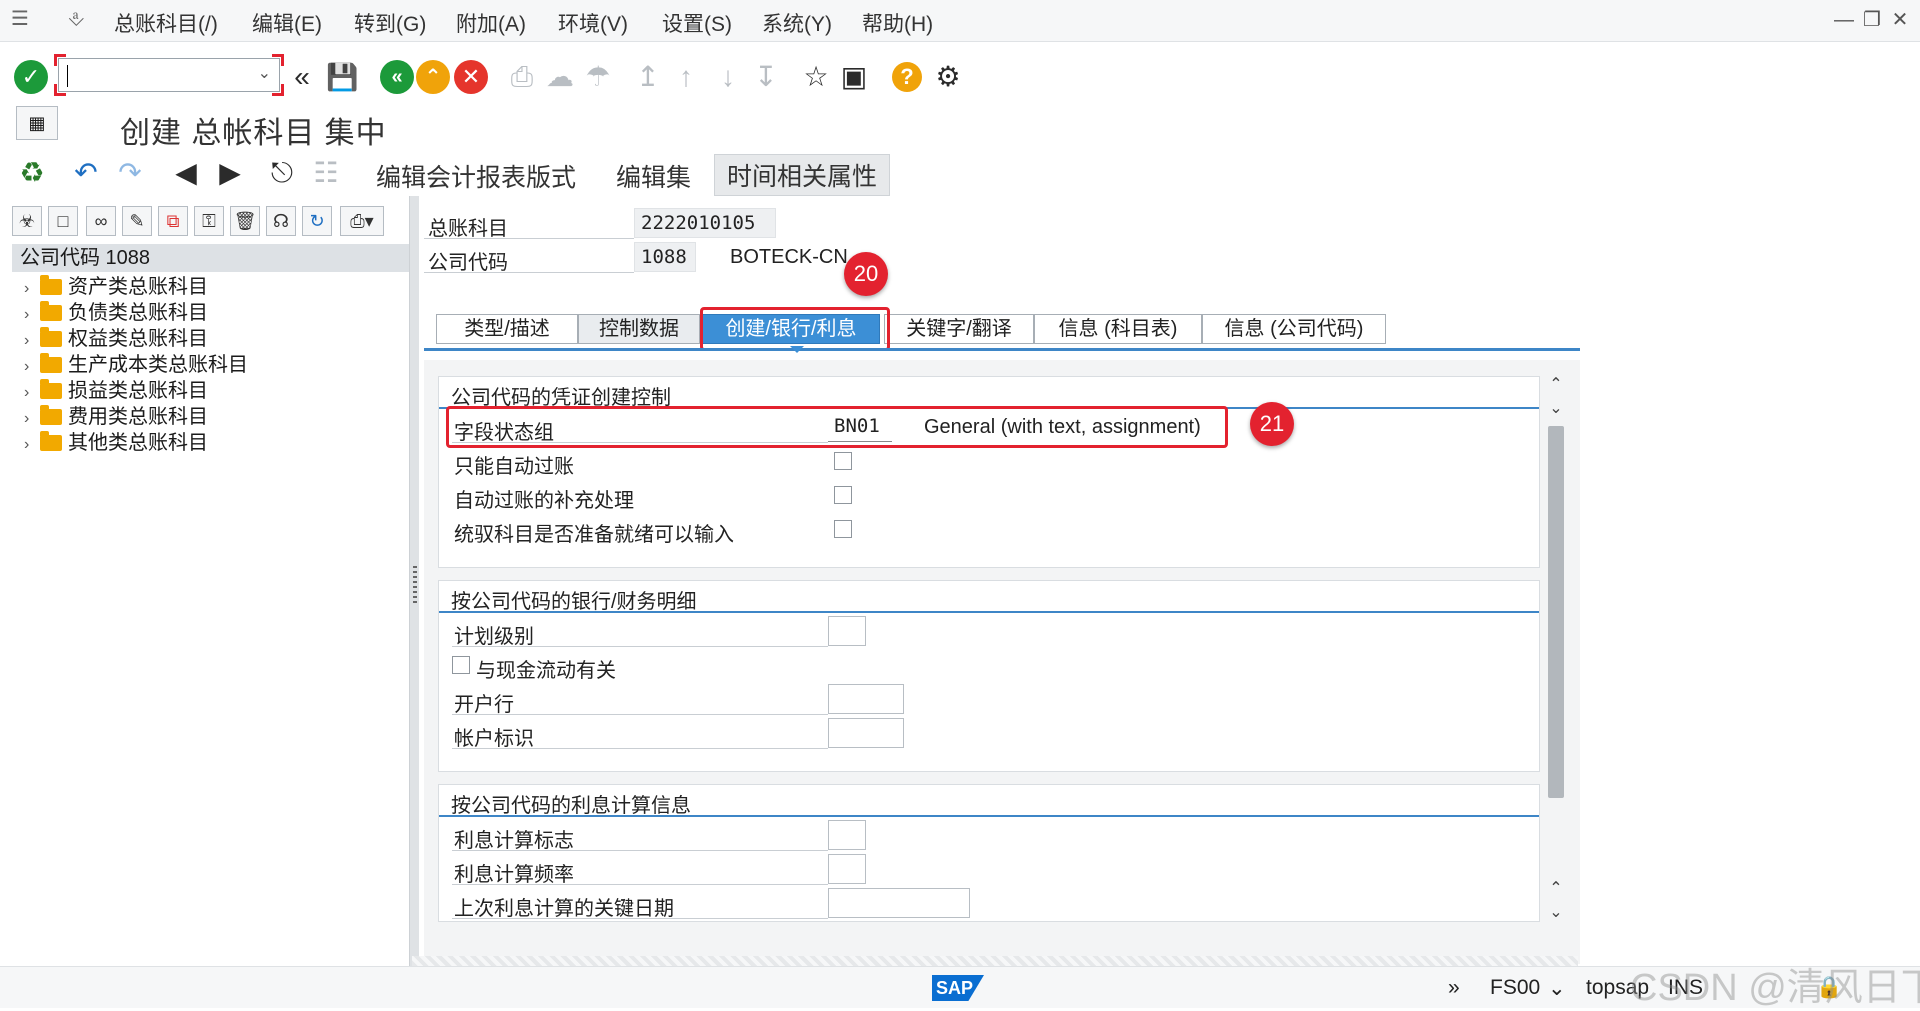  Describe the element at coordinates (209, 221) in the screenshot. I see `lock-icon: ⚿` at that location.